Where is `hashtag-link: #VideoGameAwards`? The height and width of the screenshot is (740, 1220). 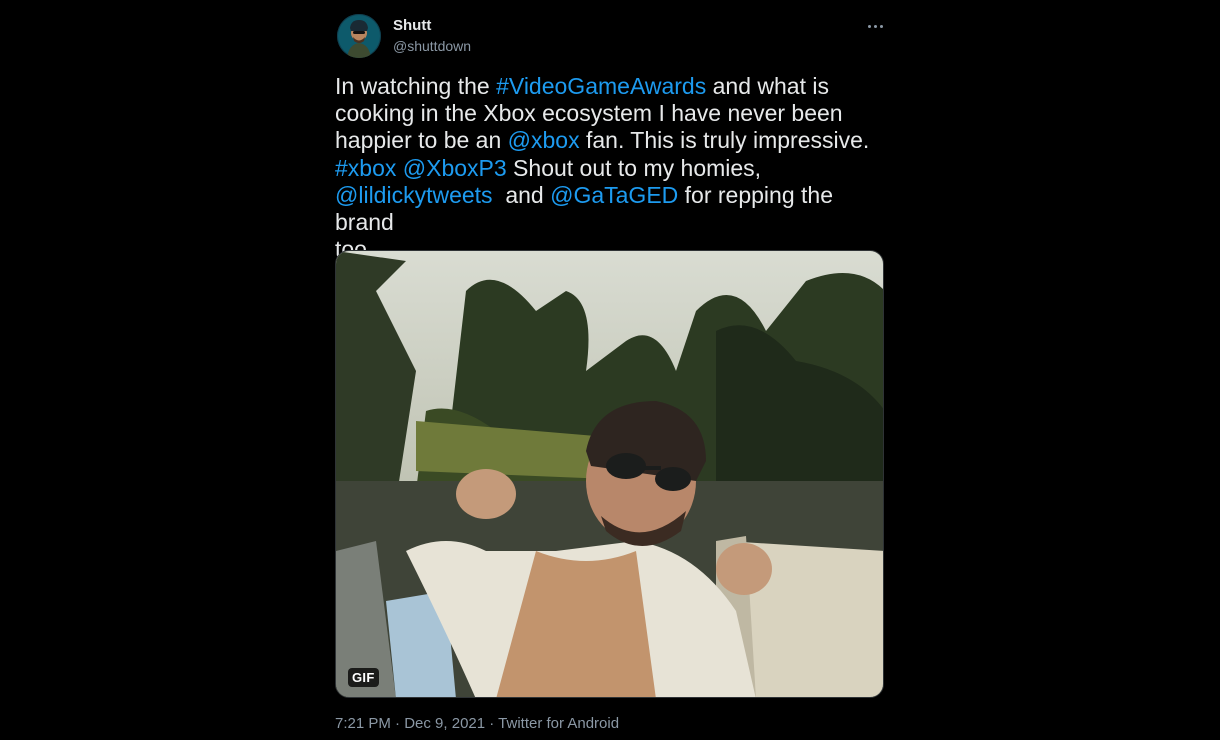
hashtag-link: #VideoGameAwards is located at coordinates (601, 86).